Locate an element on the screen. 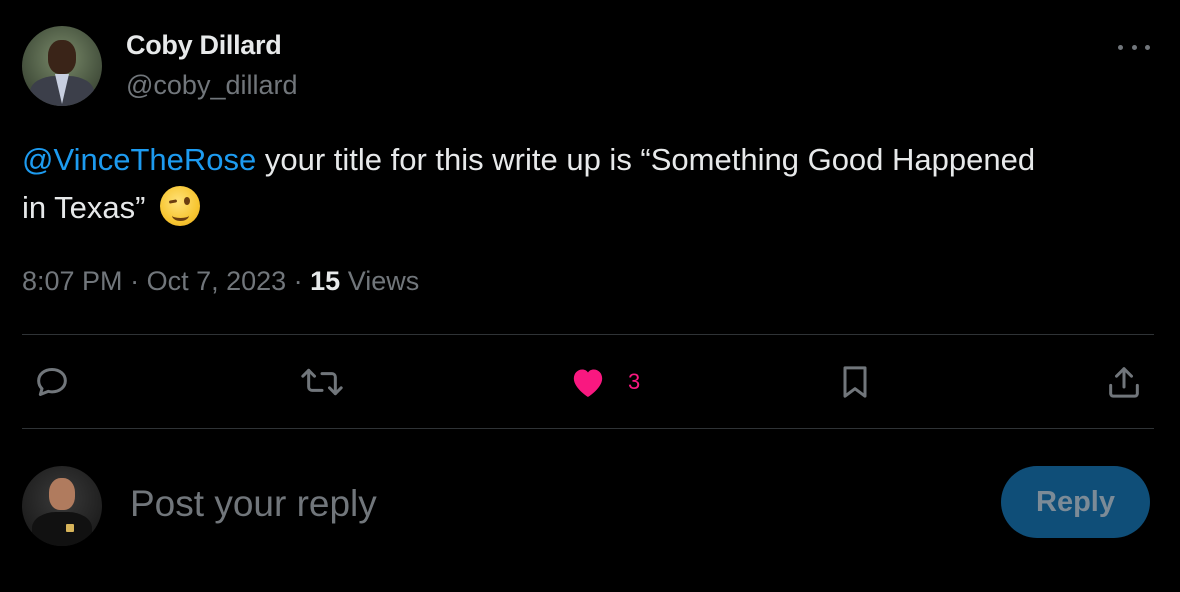 Image resolution: width=1180 pixels, height=592 pixels. retweet-action-button is located at coordinates (322, 382).